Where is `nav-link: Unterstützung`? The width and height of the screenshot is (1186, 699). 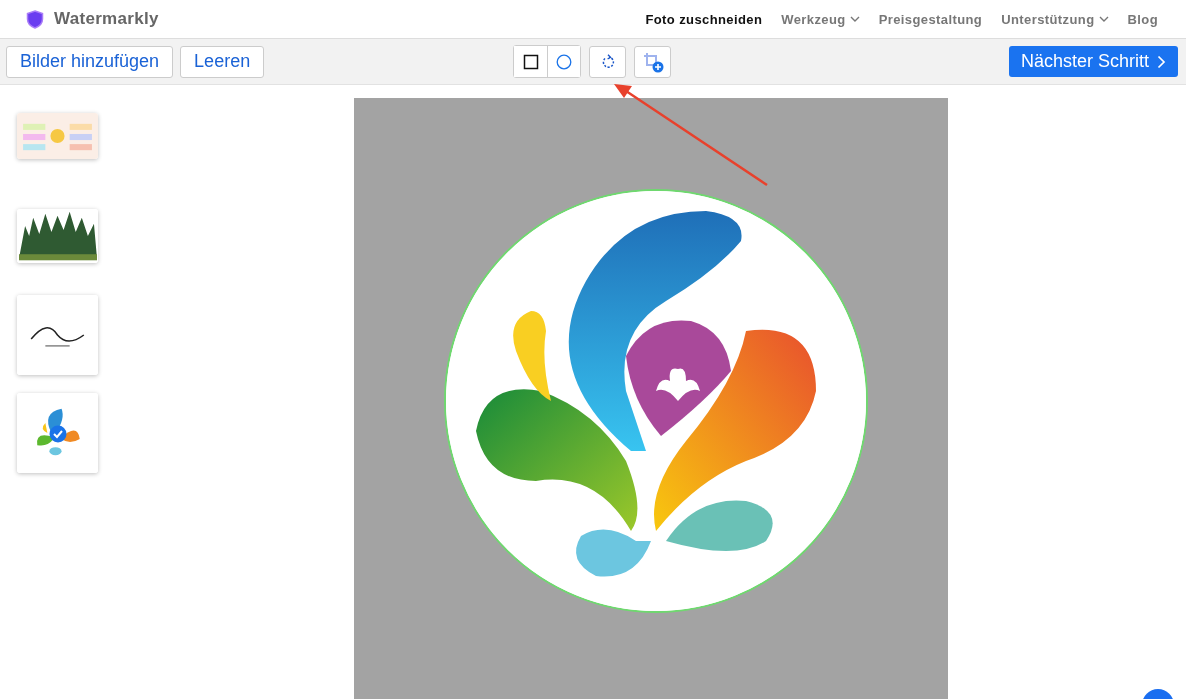
nav-link: Unterstützung is located at coordinates (1055, 19).